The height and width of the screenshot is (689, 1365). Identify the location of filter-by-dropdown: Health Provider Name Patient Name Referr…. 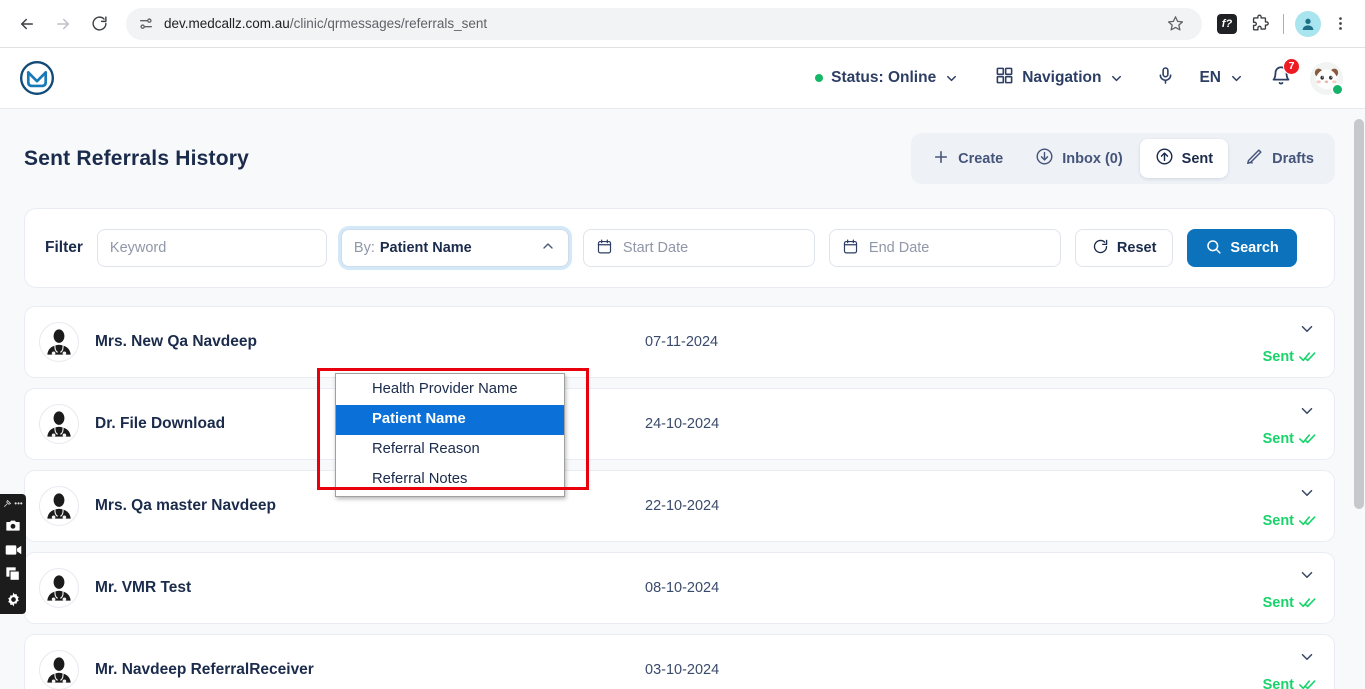
(450, 435).